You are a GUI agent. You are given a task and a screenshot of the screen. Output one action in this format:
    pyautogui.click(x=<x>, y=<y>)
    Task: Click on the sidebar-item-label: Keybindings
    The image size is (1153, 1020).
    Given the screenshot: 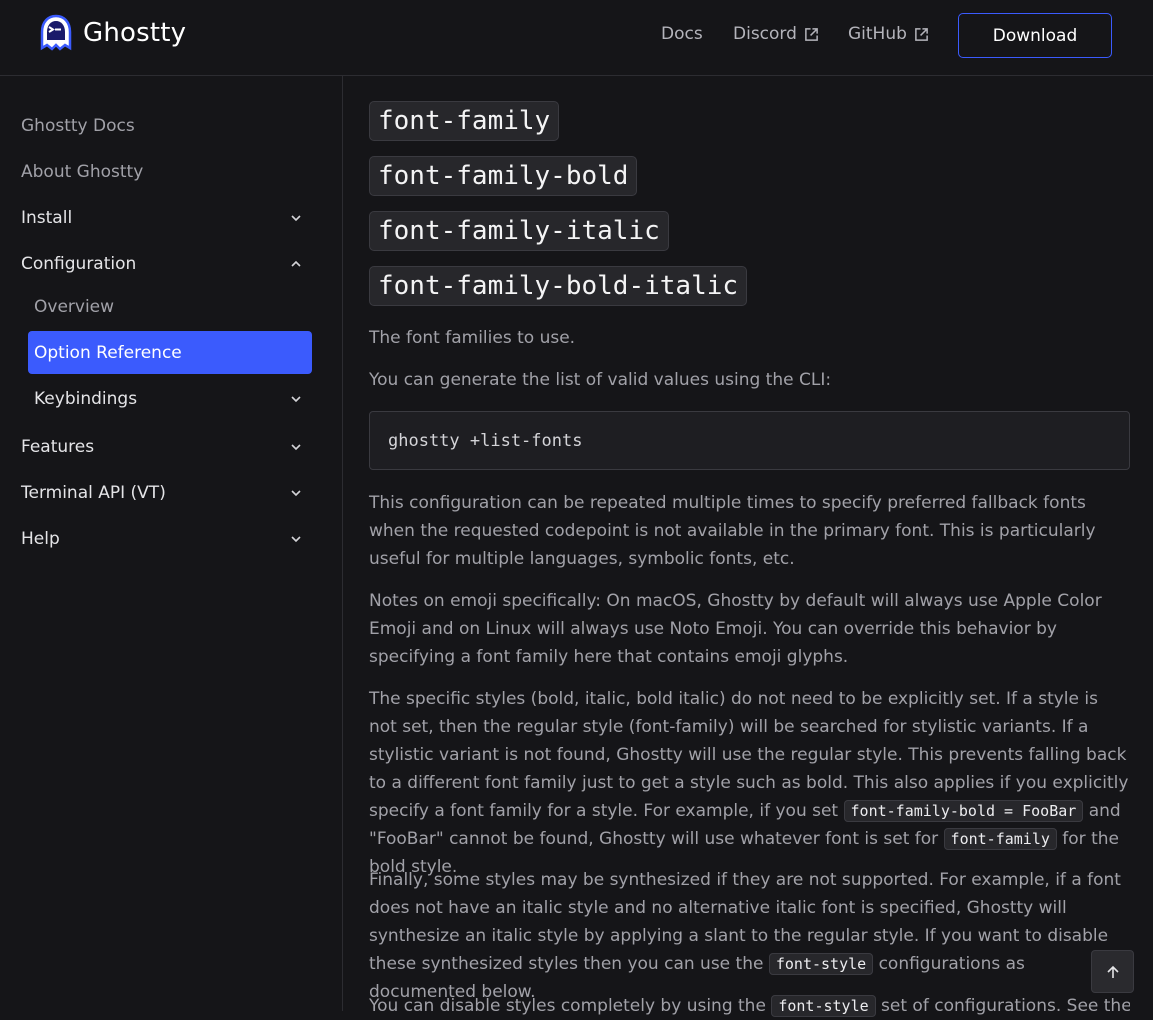 What is the action you would take?
    pyautogui.click(x=86, y=399)
    